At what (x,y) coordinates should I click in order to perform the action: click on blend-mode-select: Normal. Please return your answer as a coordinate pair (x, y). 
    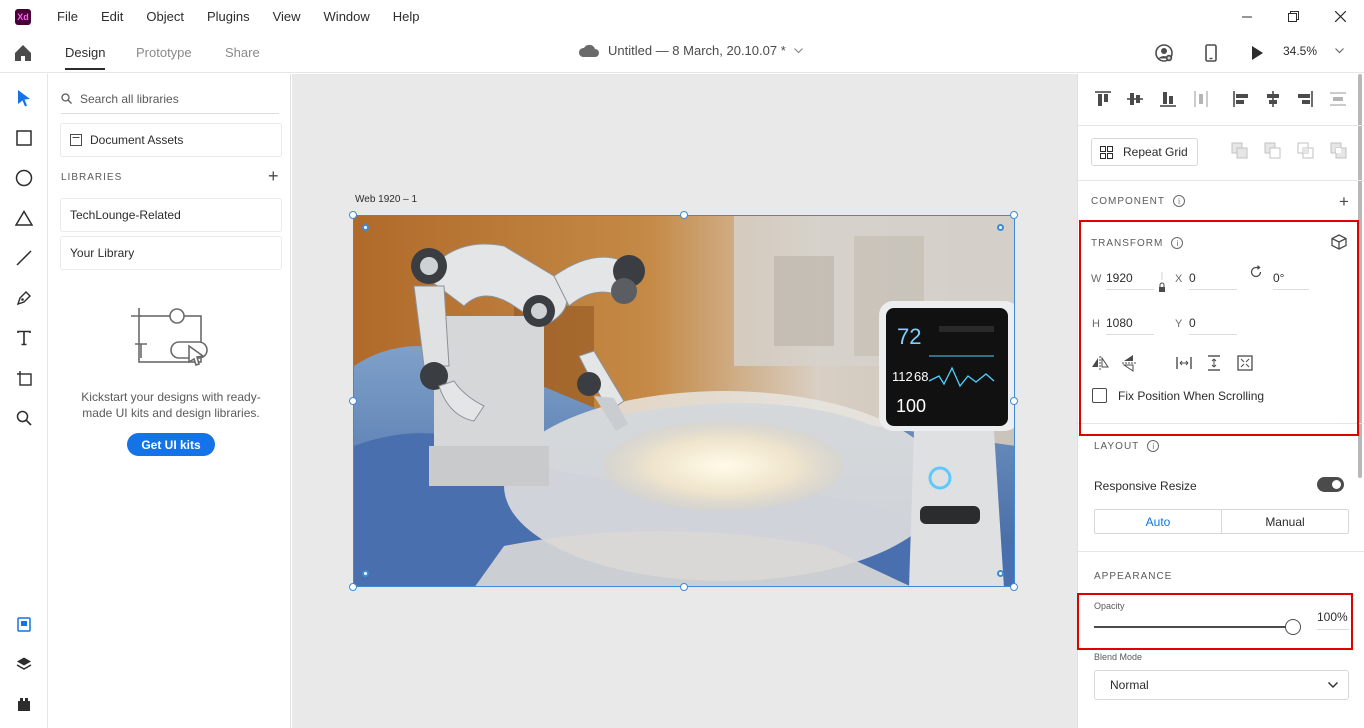
    Looking at the image, I should click on (1221, 685).